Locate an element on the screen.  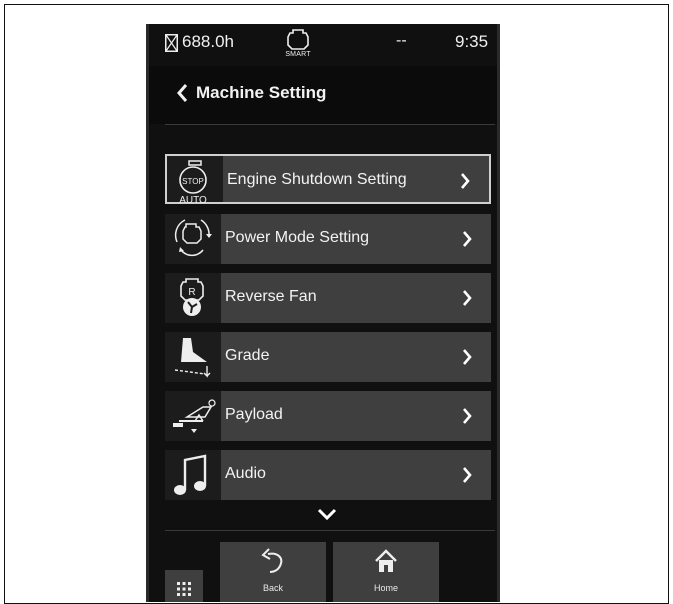
page-title: Machine Setting is located at coordinates (261, 92).